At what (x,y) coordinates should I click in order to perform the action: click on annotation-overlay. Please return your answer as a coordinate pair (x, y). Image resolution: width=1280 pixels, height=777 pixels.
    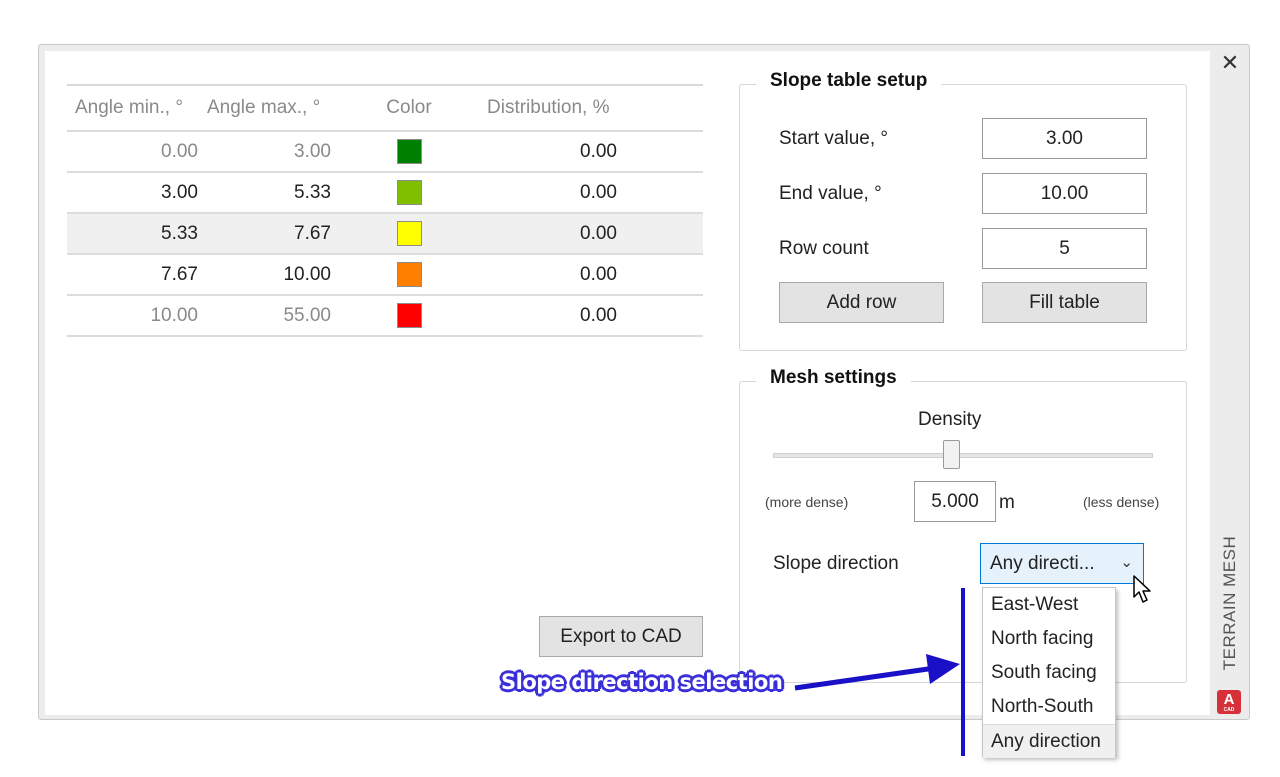
    Looking at the image, I should click on (879, 672).